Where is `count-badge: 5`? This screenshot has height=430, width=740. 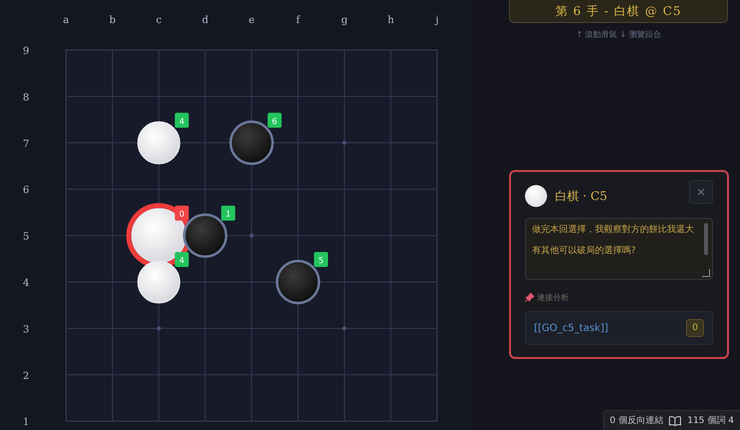 count-badge: 5 is located at coordinates (321, 259).